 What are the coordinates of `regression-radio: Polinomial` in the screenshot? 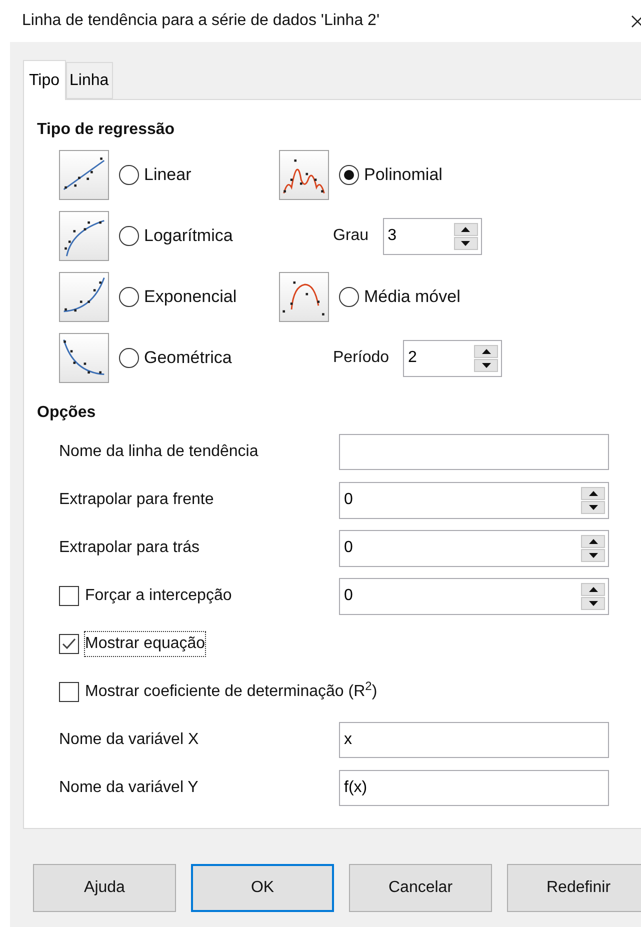 It's located at (390, 175).